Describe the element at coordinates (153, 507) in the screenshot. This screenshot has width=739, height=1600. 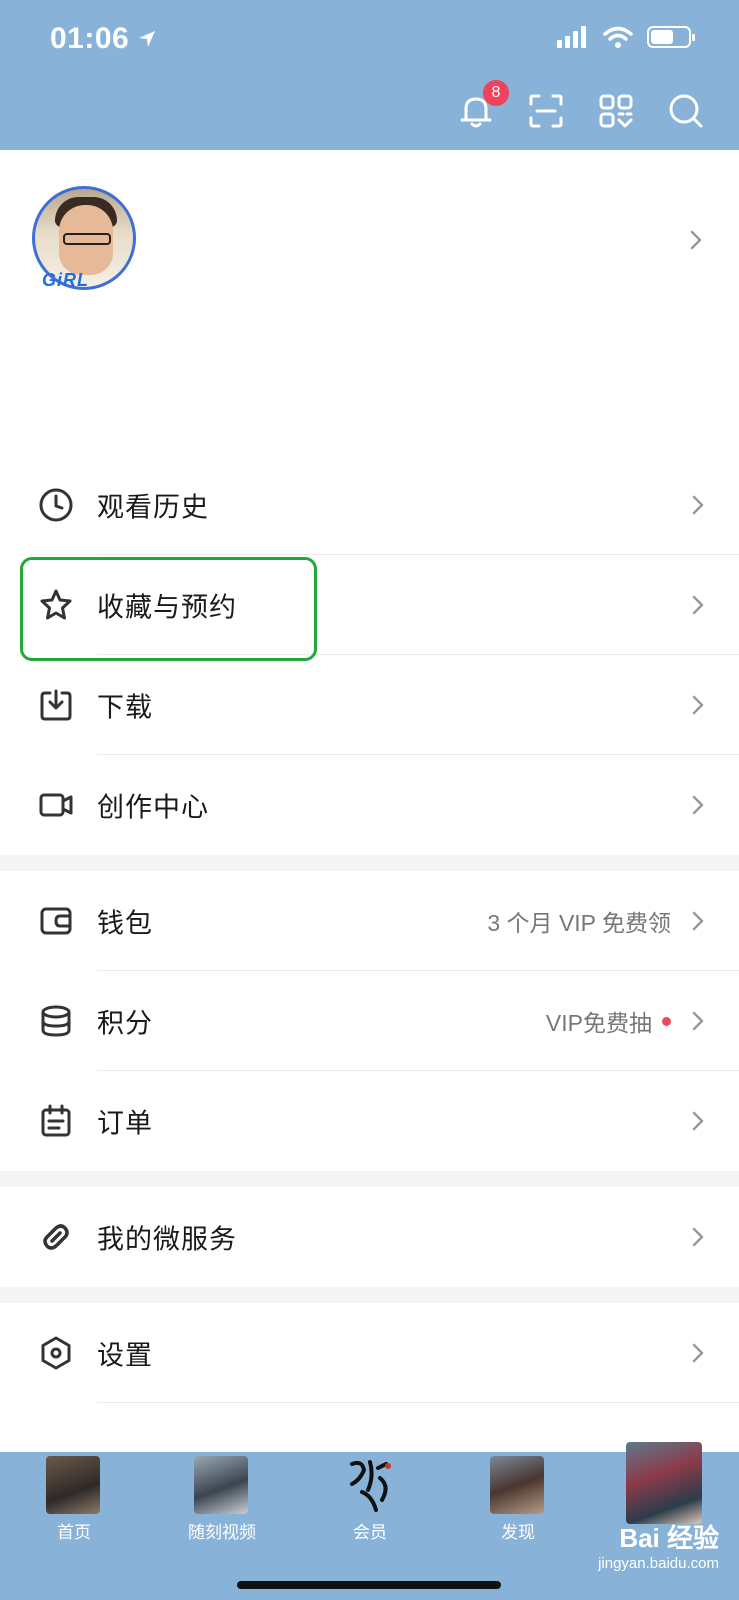
I see `menu-item-label: 观看历史` at that location.